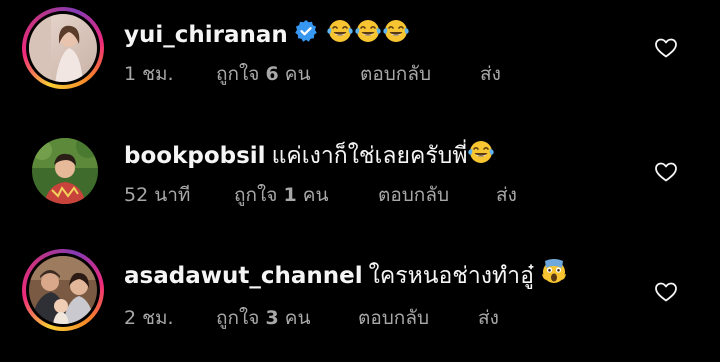  What do you see at coordinates (306, 35) in the screenshot?
I see `verified-badge-icon` at bounding box center [306, 35].